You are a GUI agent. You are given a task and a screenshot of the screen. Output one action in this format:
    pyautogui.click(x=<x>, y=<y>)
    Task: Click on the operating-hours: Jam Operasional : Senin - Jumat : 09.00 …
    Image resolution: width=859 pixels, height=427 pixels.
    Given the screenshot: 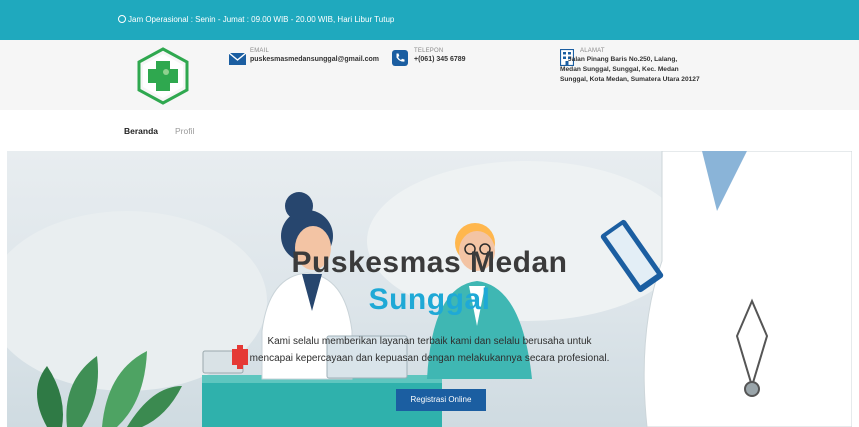 What is the action you would take?
    pyautogui.click(x=256, y=19)
    